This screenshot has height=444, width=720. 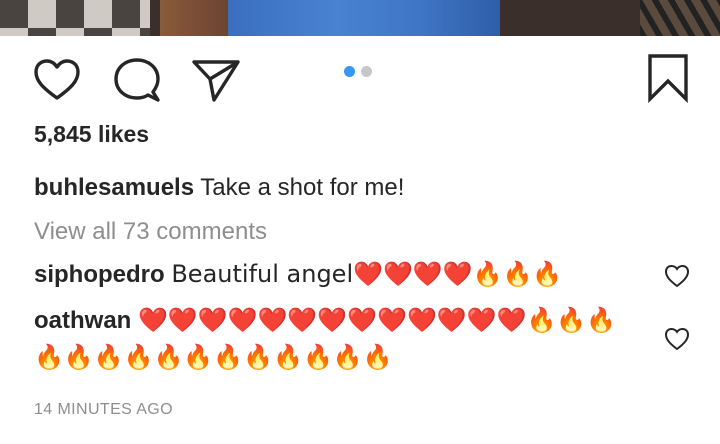 What do you see at coordinates (668, 78) in the screenshot?
I see `bookmark-outline-icon` at bounding box center [668, 78].